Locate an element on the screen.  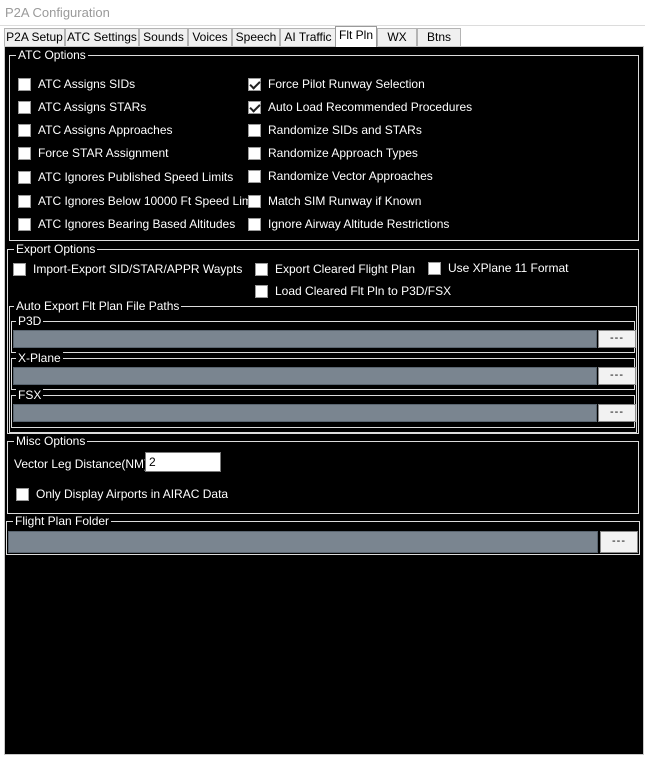
vector-leg-label: Vector Leg Distance(NM): is located at coordinates (83, 464).